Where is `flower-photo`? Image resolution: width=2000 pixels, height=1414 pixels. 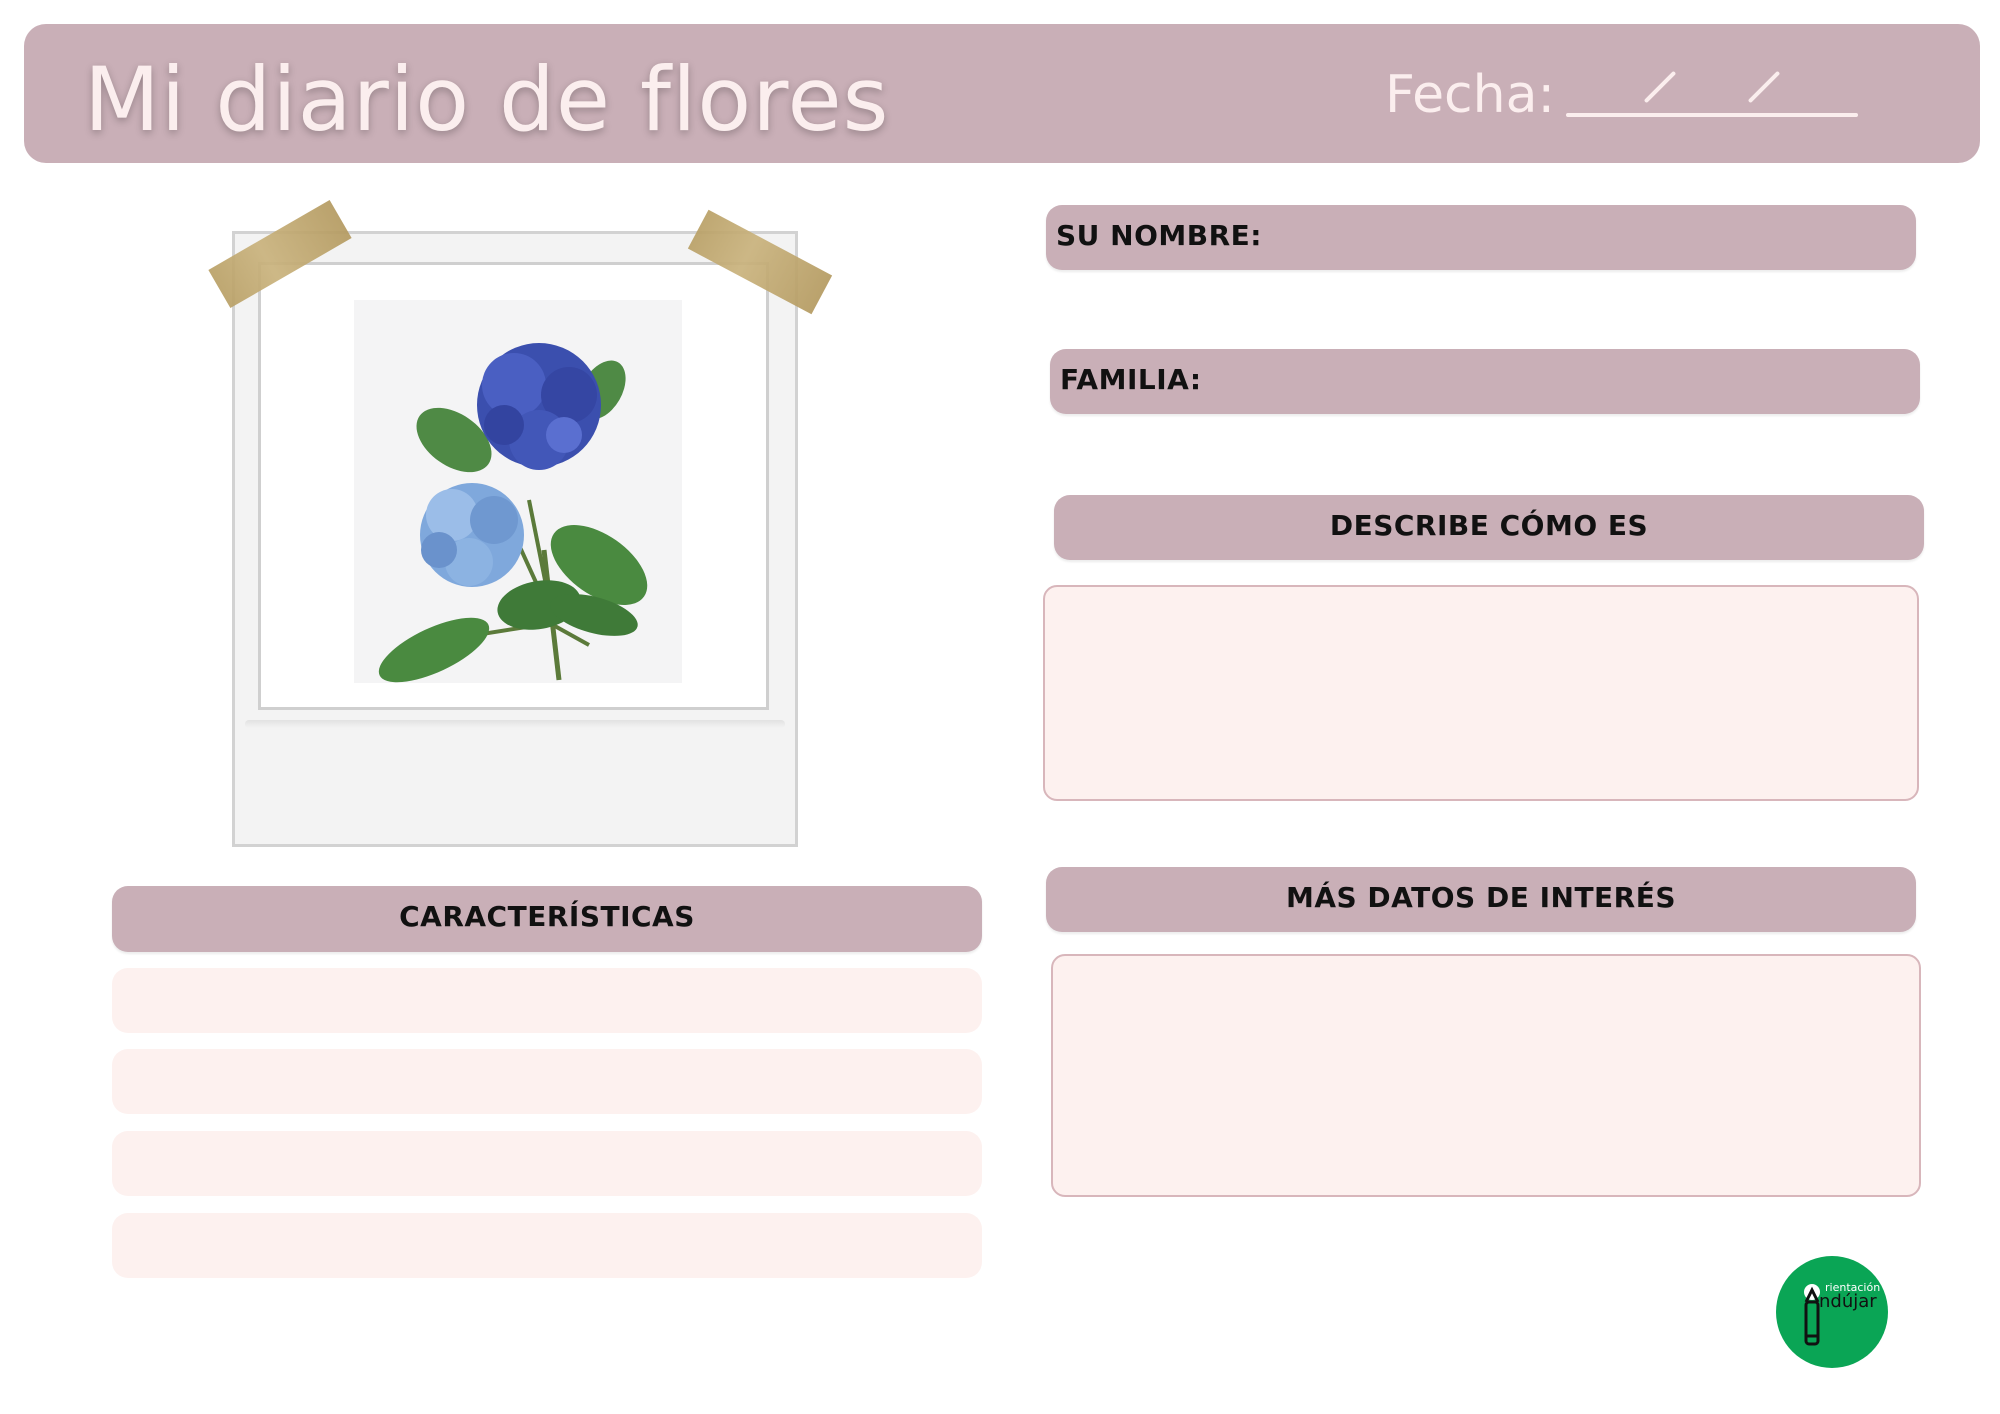
flower-photo is located at coordinates (518, 491).